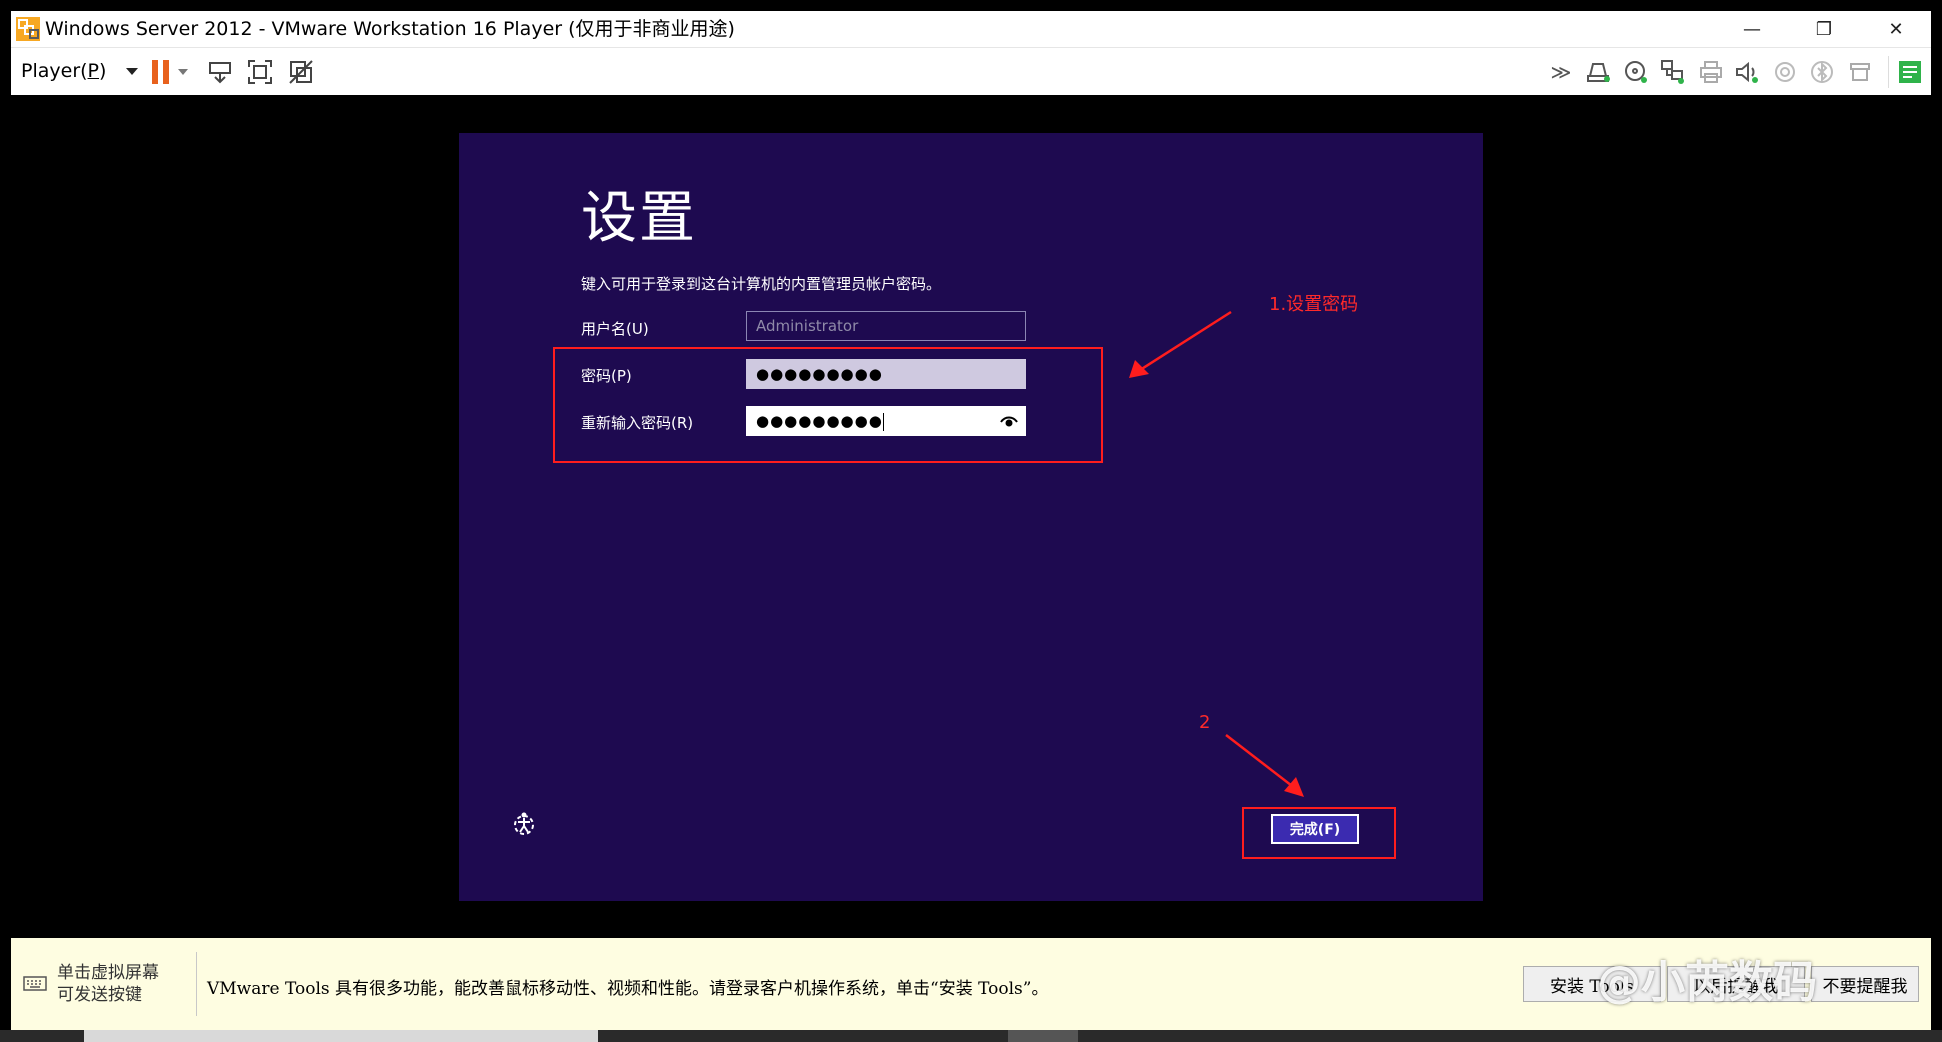 This screenshot has height=1042, width=1942. Describe the element at coordinates (161, 72) in the screenshot. I see `pause-icon` at that location.